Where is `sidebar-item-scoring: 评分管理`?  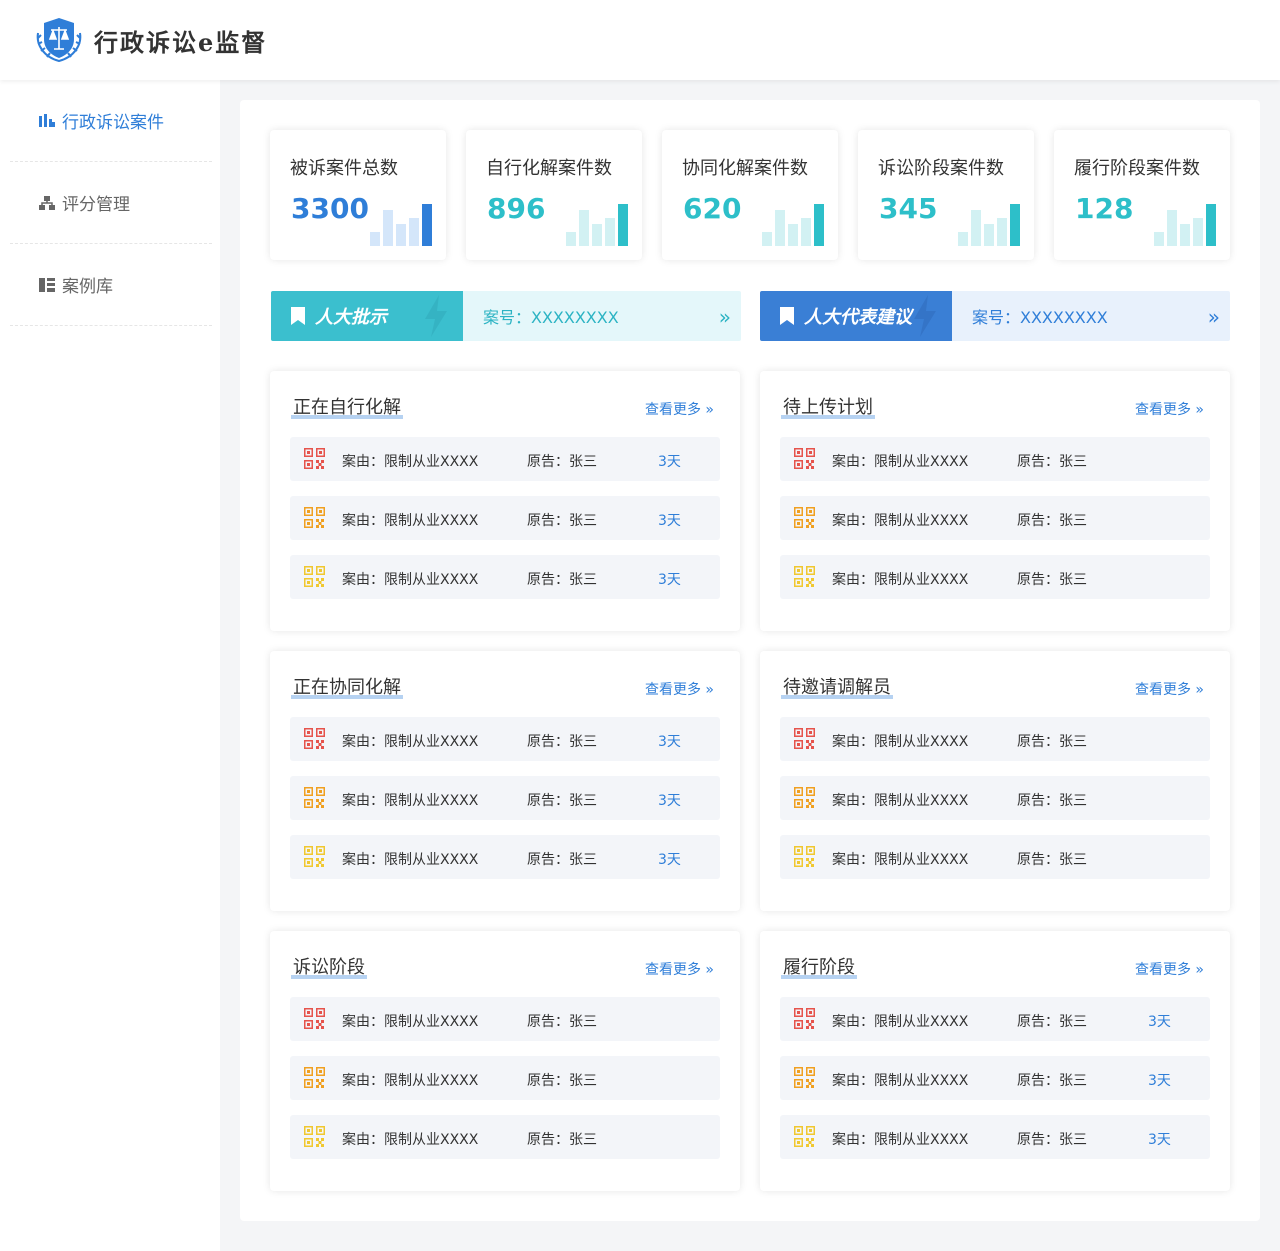 sidebar-item-scoring: 评分管理 is located at coordinates (111, 203).